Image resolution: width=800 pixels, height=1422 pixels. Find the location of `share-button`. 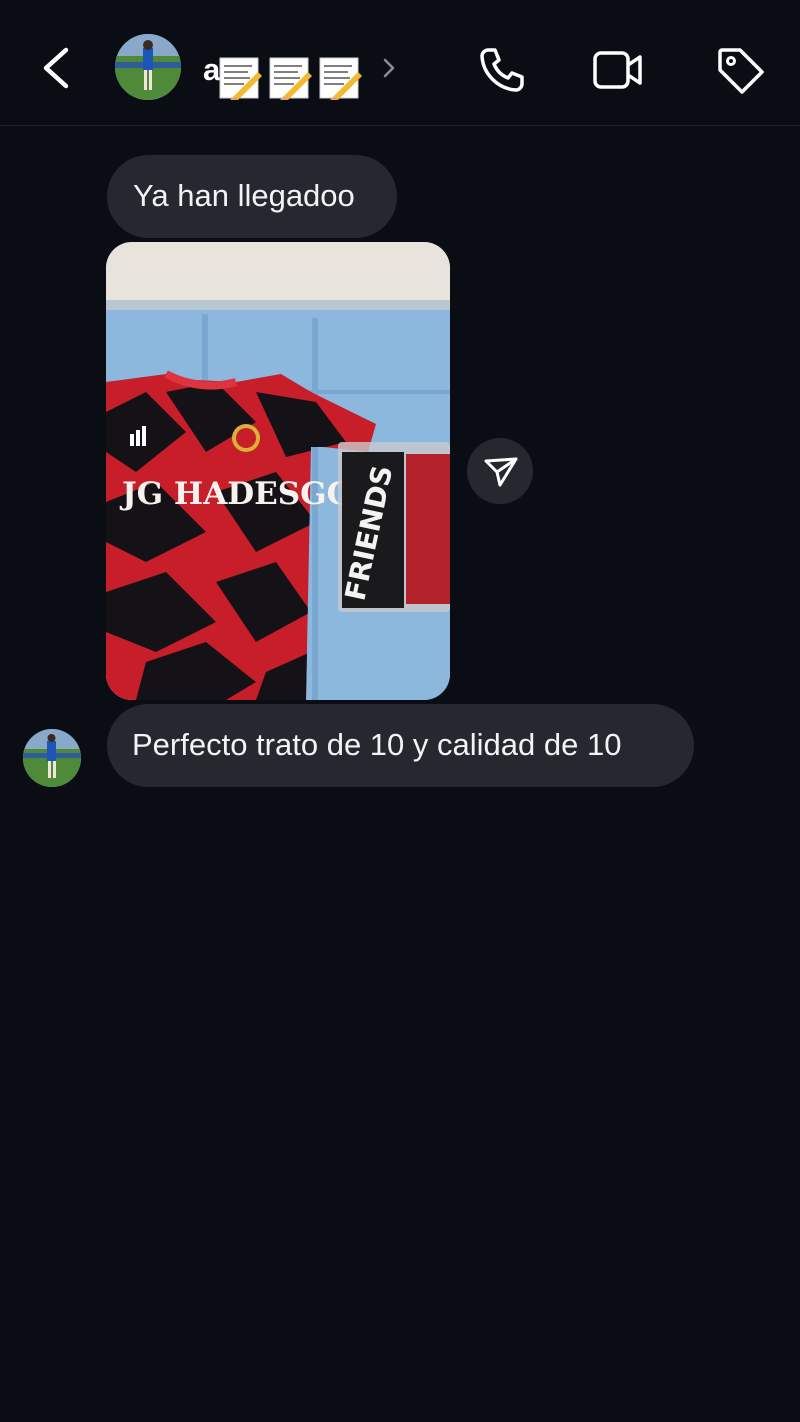

share-button is located at coordinates (500, 471).